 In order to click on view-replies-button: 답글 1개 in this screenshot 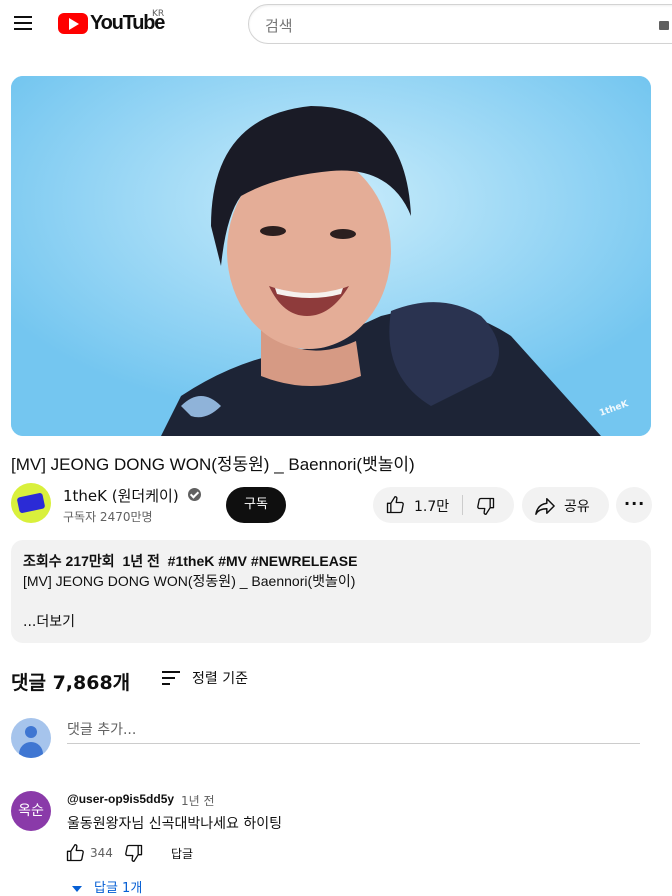, I will do `click(107, 886)`.